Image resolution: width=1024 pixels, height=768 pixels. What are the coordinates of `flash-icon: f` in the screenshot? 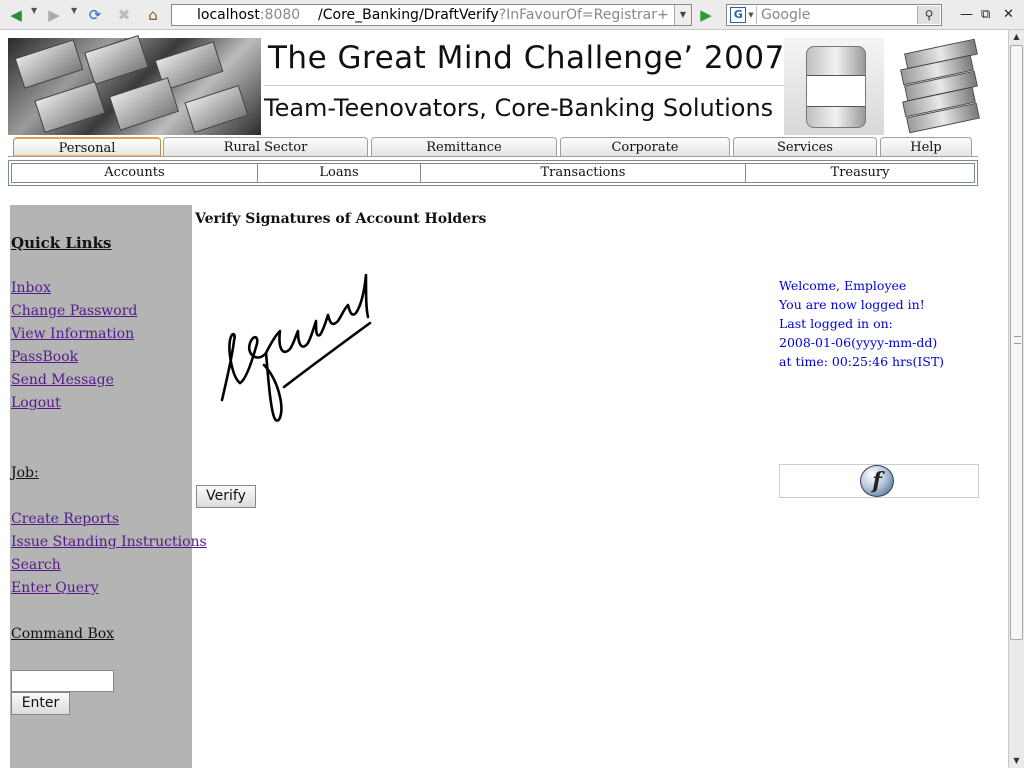 It's located at (877, 481).